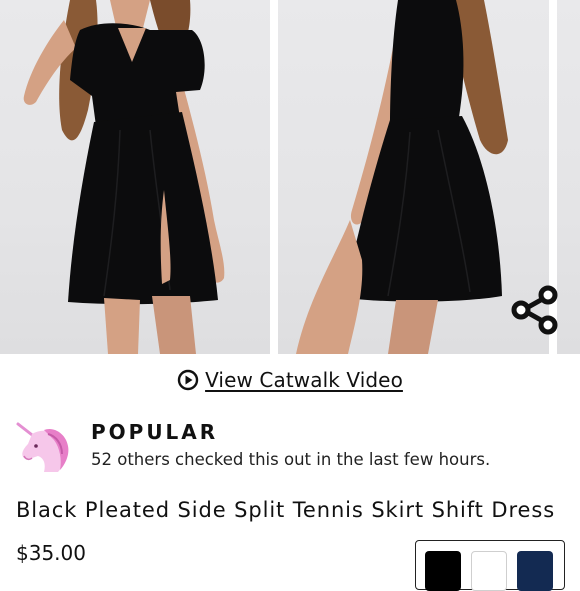  Describe the element at coordinates (155, 432) in the screenshot. I see `popular-title: POPULAR` at that location.